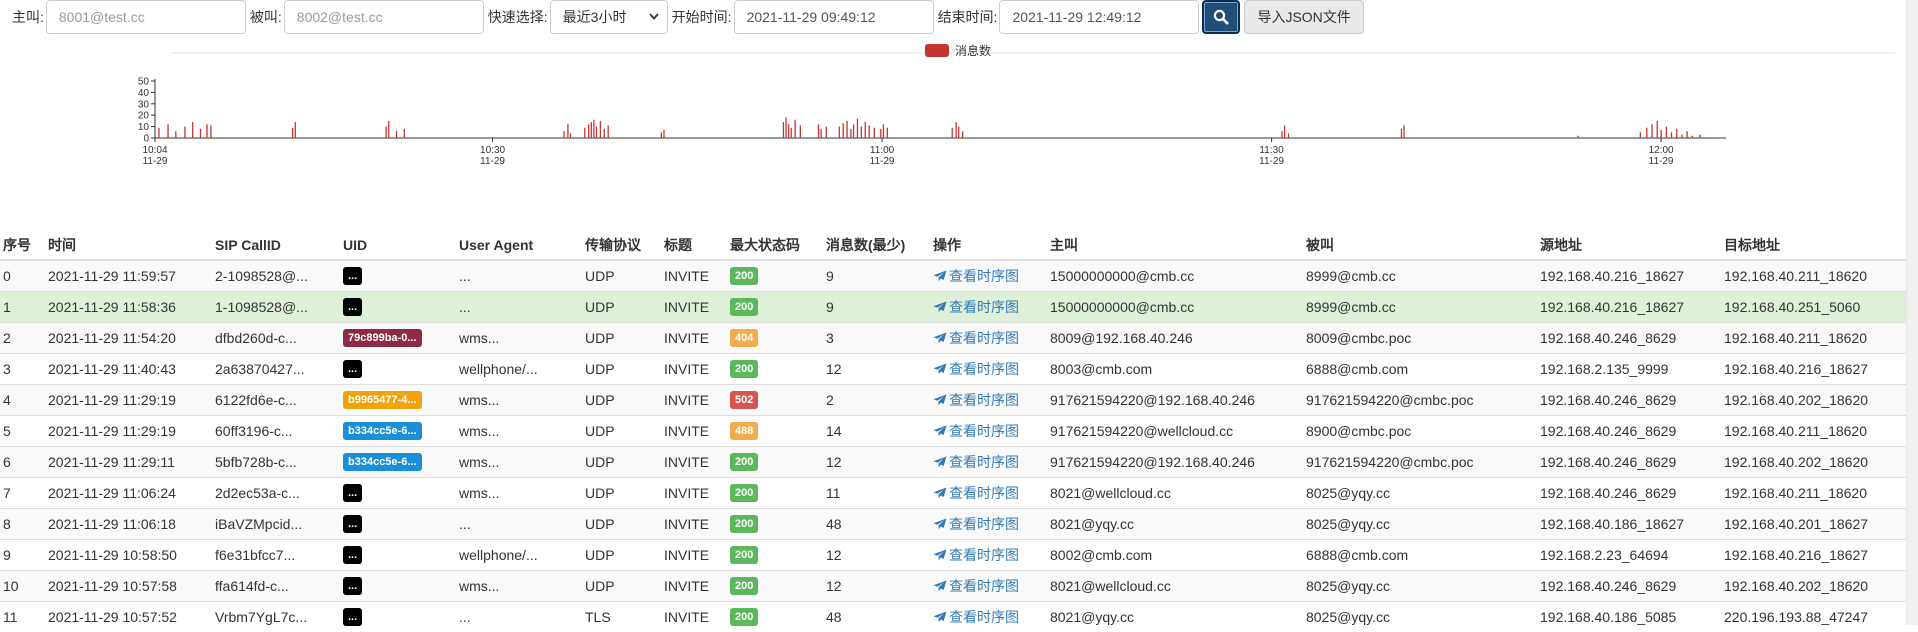  Describe the element at coordinates (1815, 246) in the screenshot. I see `th-destination: 目标地址` at that location.